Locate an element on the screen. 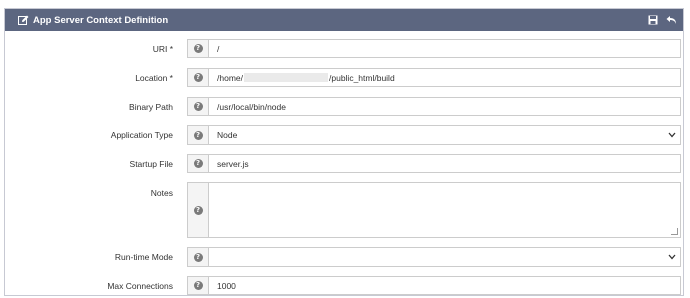  row-startup-file: Startup File ? server.js is located at coordinates (344, 163).